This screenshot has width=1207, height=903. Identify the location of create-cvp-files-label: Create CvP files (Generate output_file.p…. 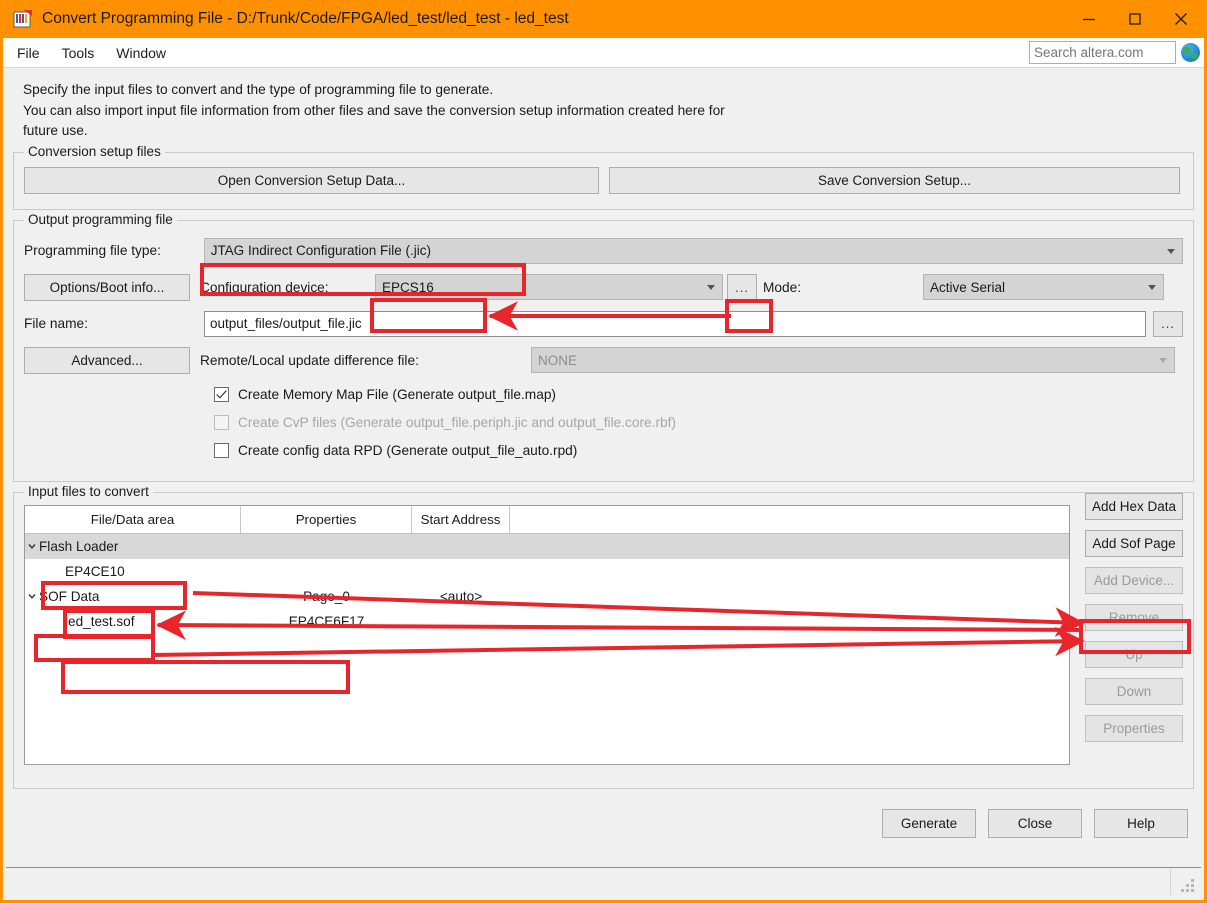
(457, 422).